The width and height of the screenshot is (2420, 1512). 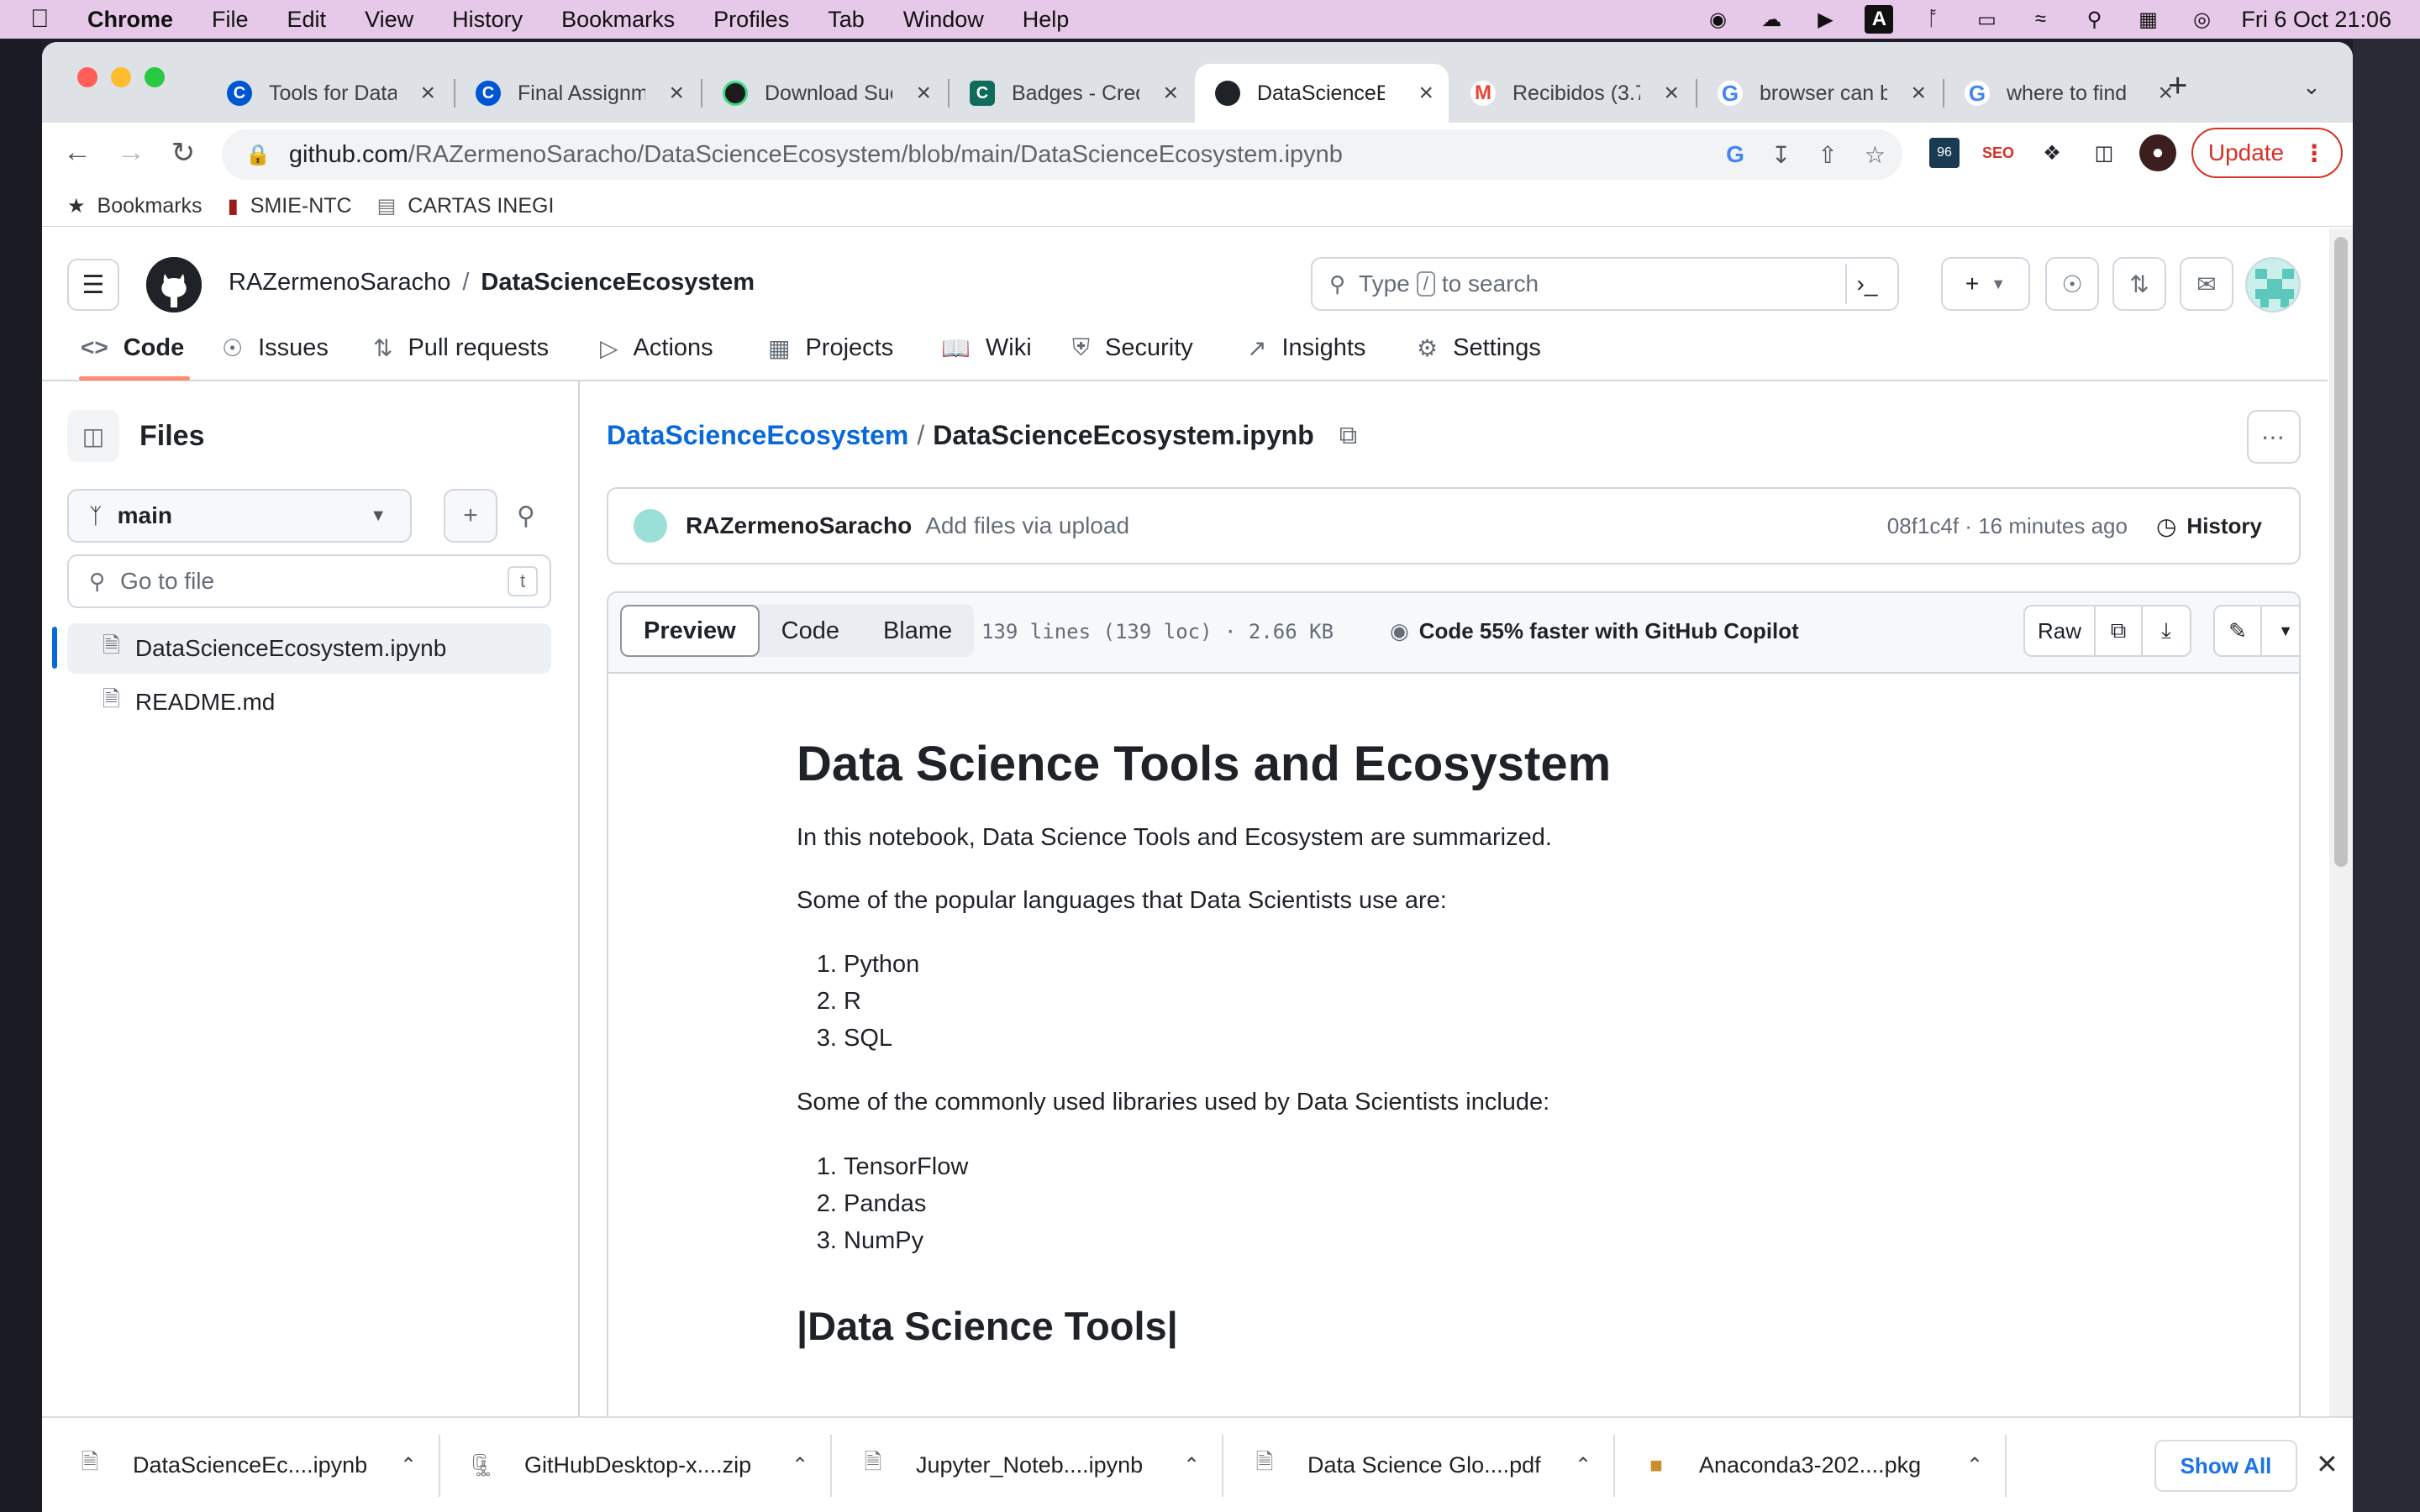 I want to click on siri-icon: ◎, so click(x=2202, y=19).